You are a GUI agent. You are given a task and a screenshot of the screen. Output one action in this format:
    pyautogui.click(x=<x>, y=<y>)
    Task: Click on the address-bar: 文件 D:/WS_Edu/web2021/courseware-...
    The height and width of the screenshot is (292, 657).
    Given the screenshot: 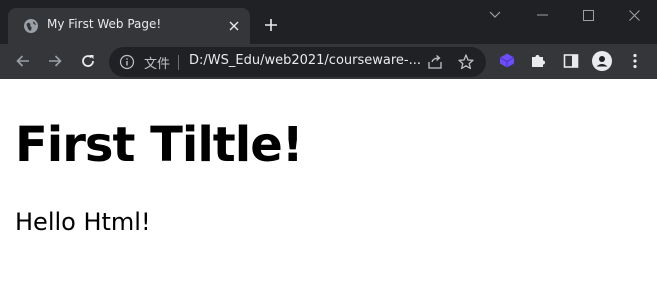 What is the action you would take?
    pyautogui.click(x=297, y=62)
    